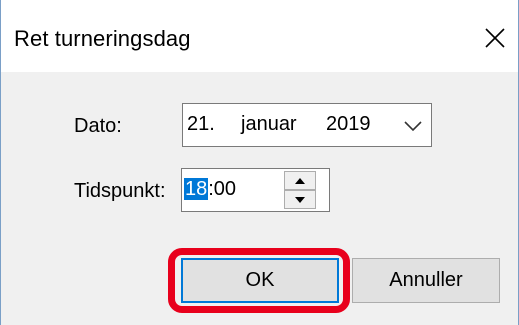  What do you see at coordinates (426, 280) in the screenshot?
I see `cancel-button: Annuller` at bounding box center [426, 280].